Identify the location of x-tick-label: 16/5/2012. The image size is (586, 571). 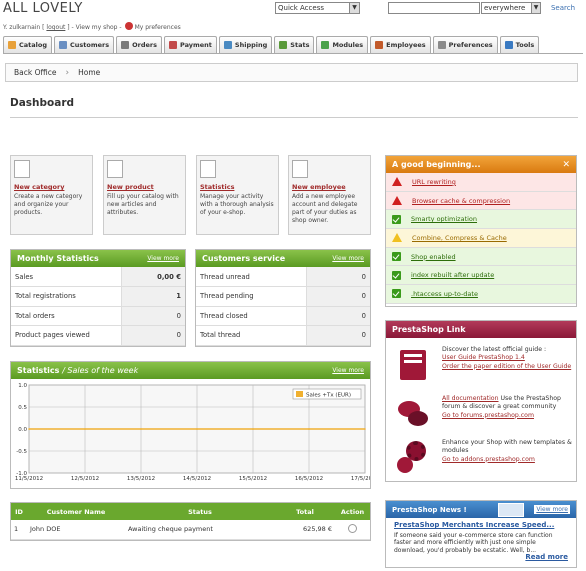
(309, 479).